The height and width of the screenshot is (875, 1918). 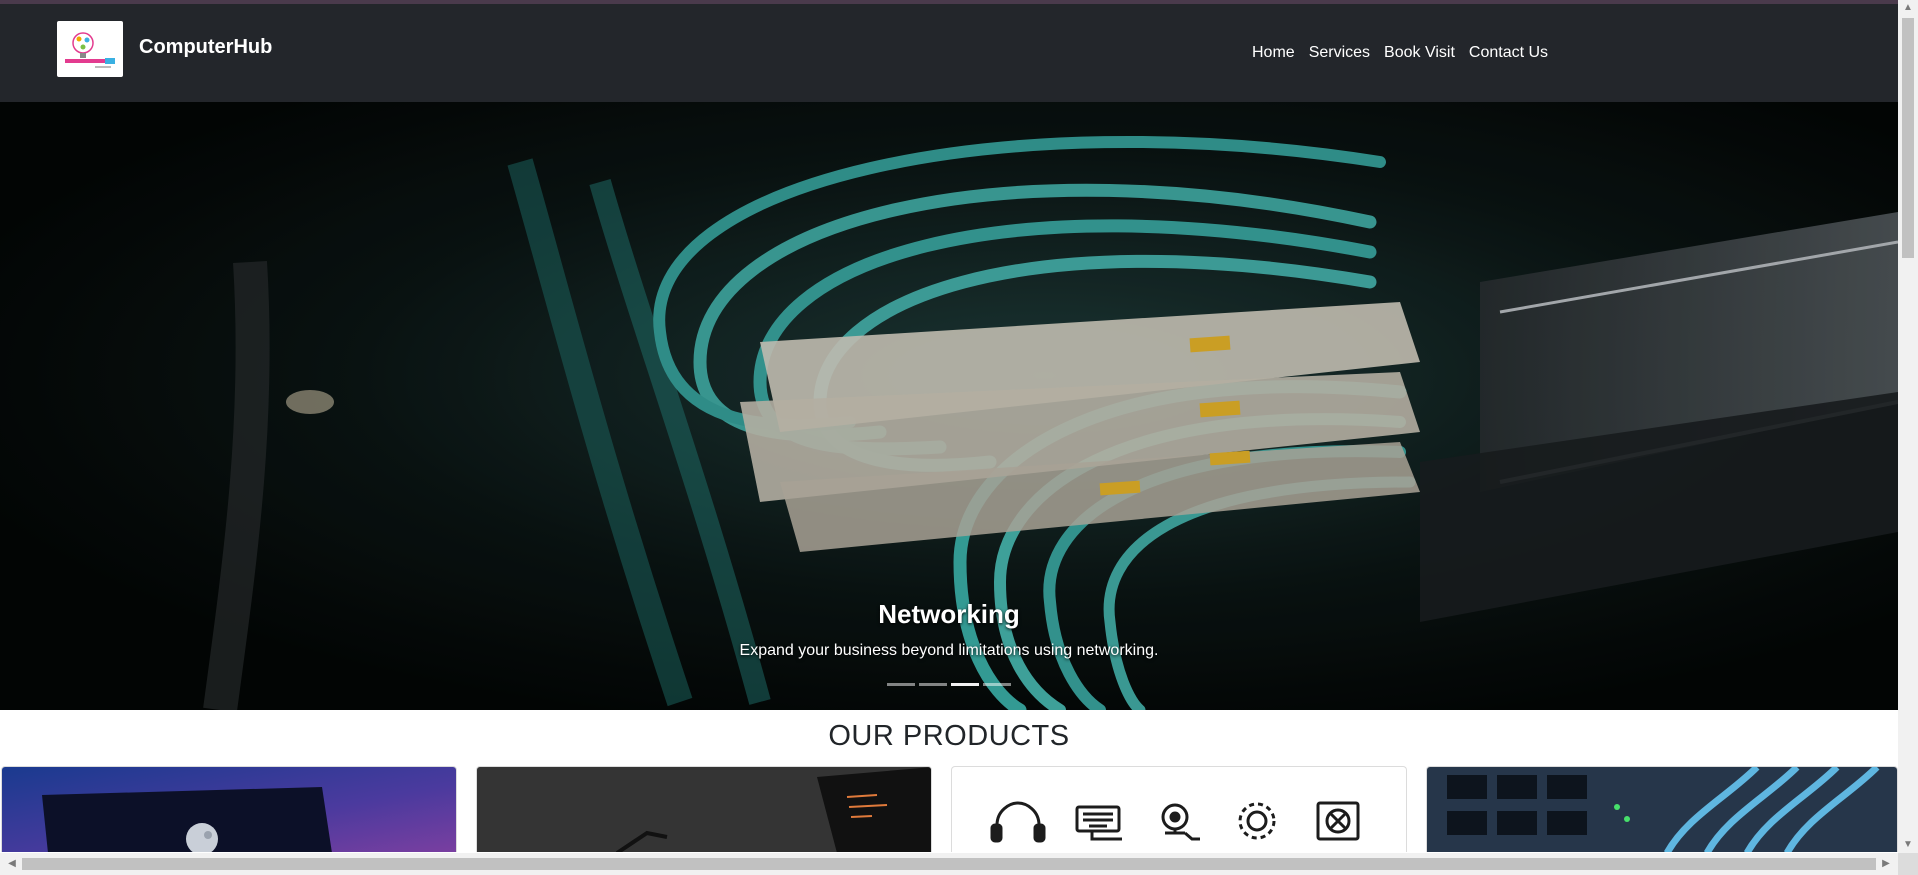 I want to click on scrollbar-corner, so click(x=1908, y=864).